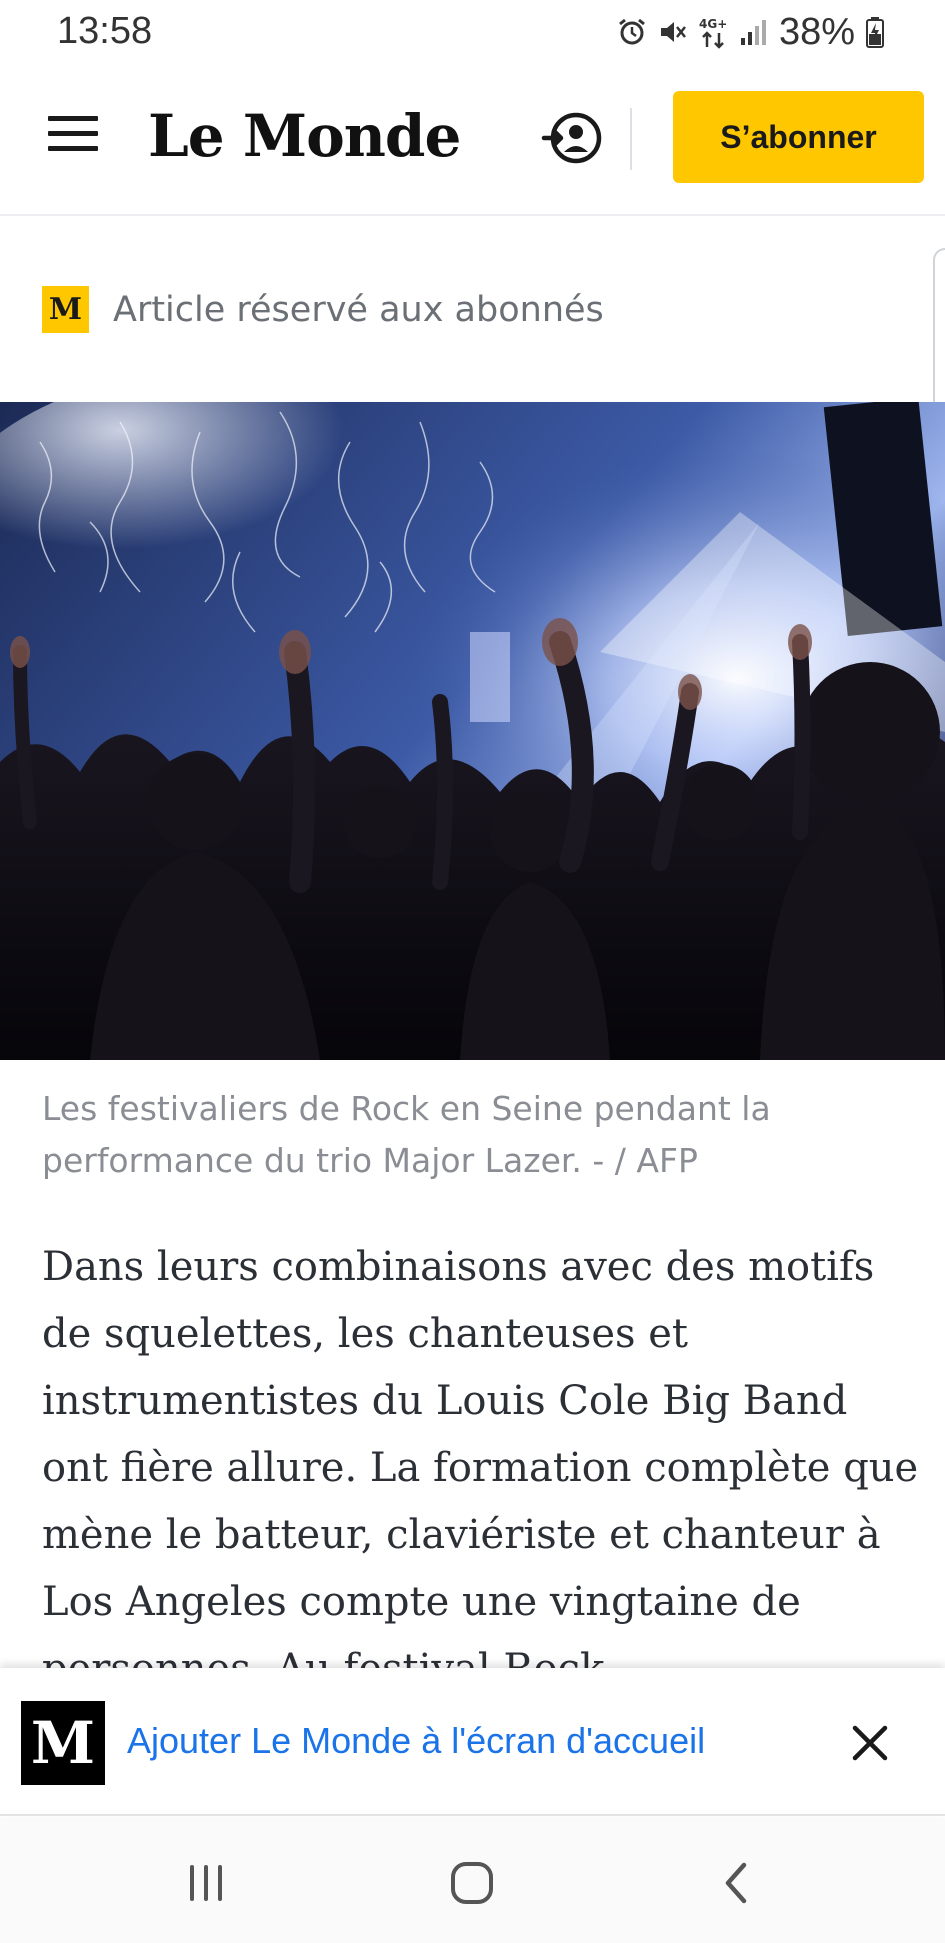 The image size is (945, 1943). I want to click on site-header: Le Monde S’abonner, so click(472, 140).